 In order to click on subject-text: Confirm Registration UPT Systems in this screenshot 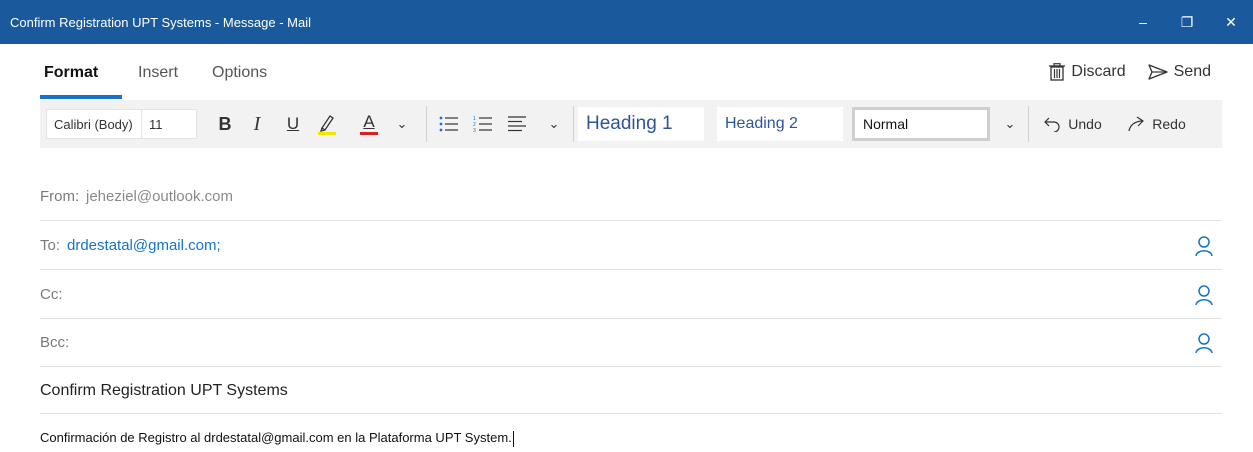, I will do `click(164, 390)`.